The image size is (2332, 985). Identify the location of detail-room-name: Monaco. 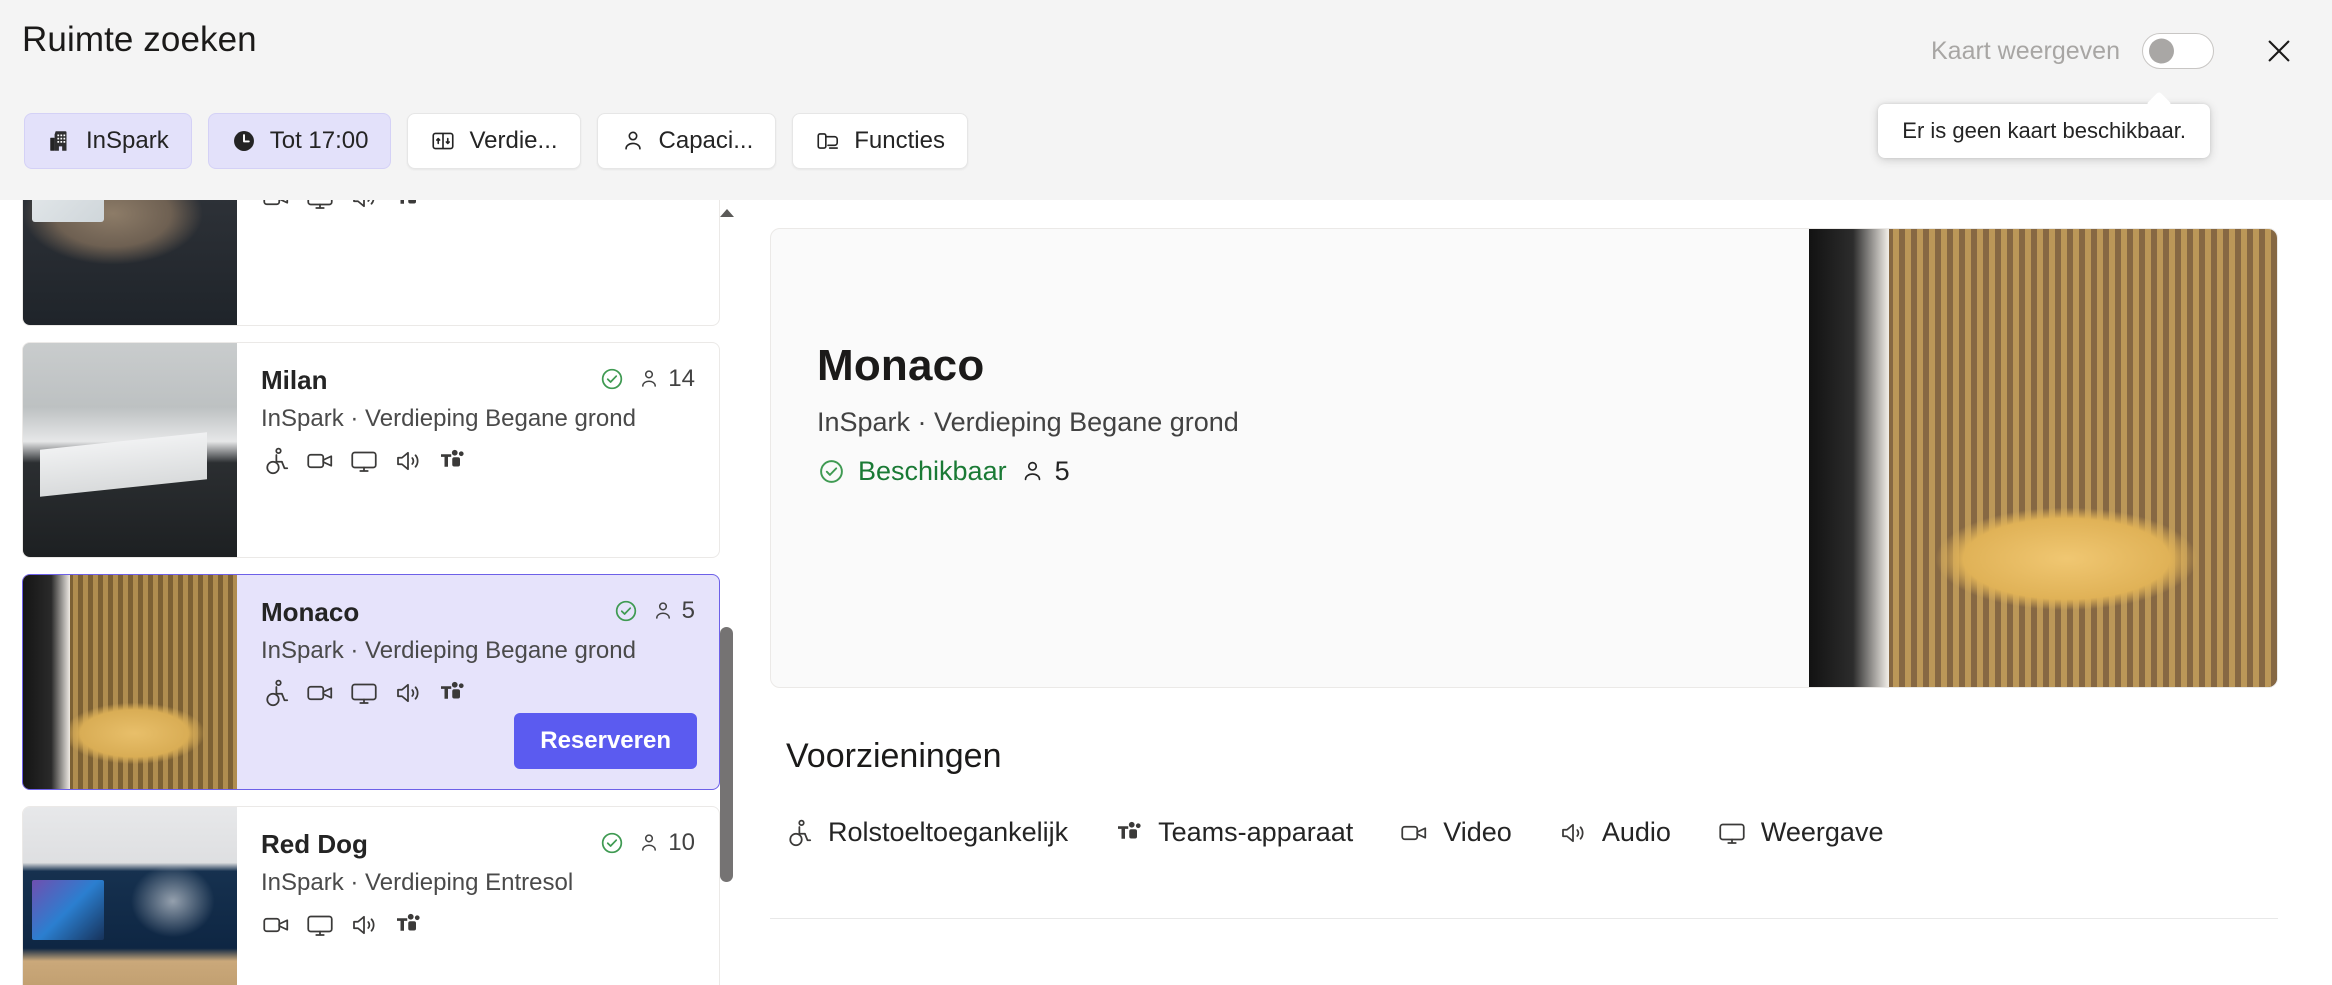
(901, 365).